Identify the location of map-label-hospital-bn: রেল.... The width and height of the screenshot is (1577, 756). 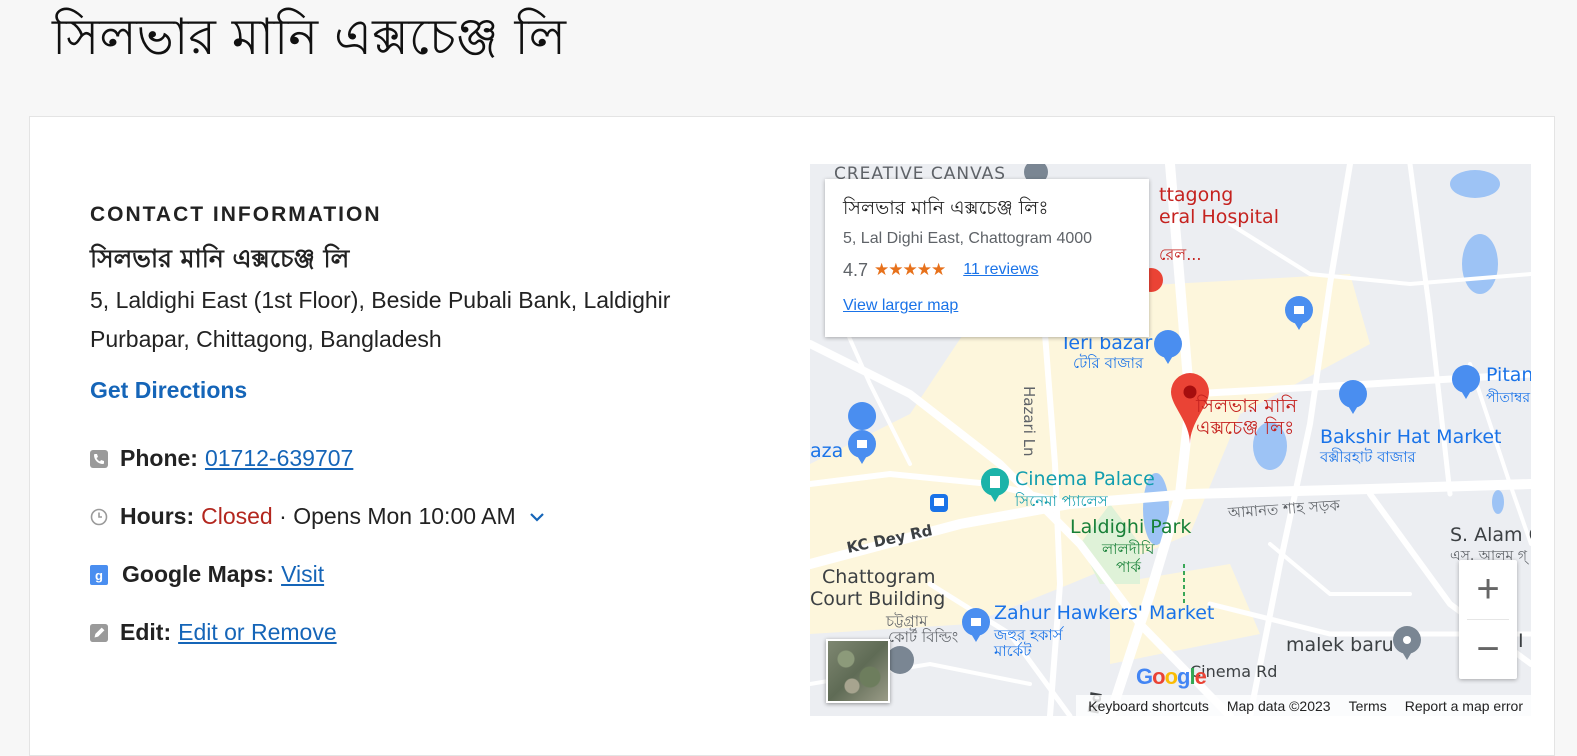
(1180, 254).